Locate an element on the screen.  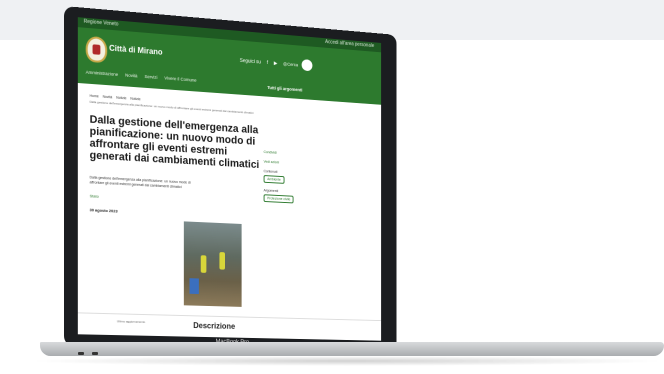
equipment-figure is located at coordinates (194, 286).